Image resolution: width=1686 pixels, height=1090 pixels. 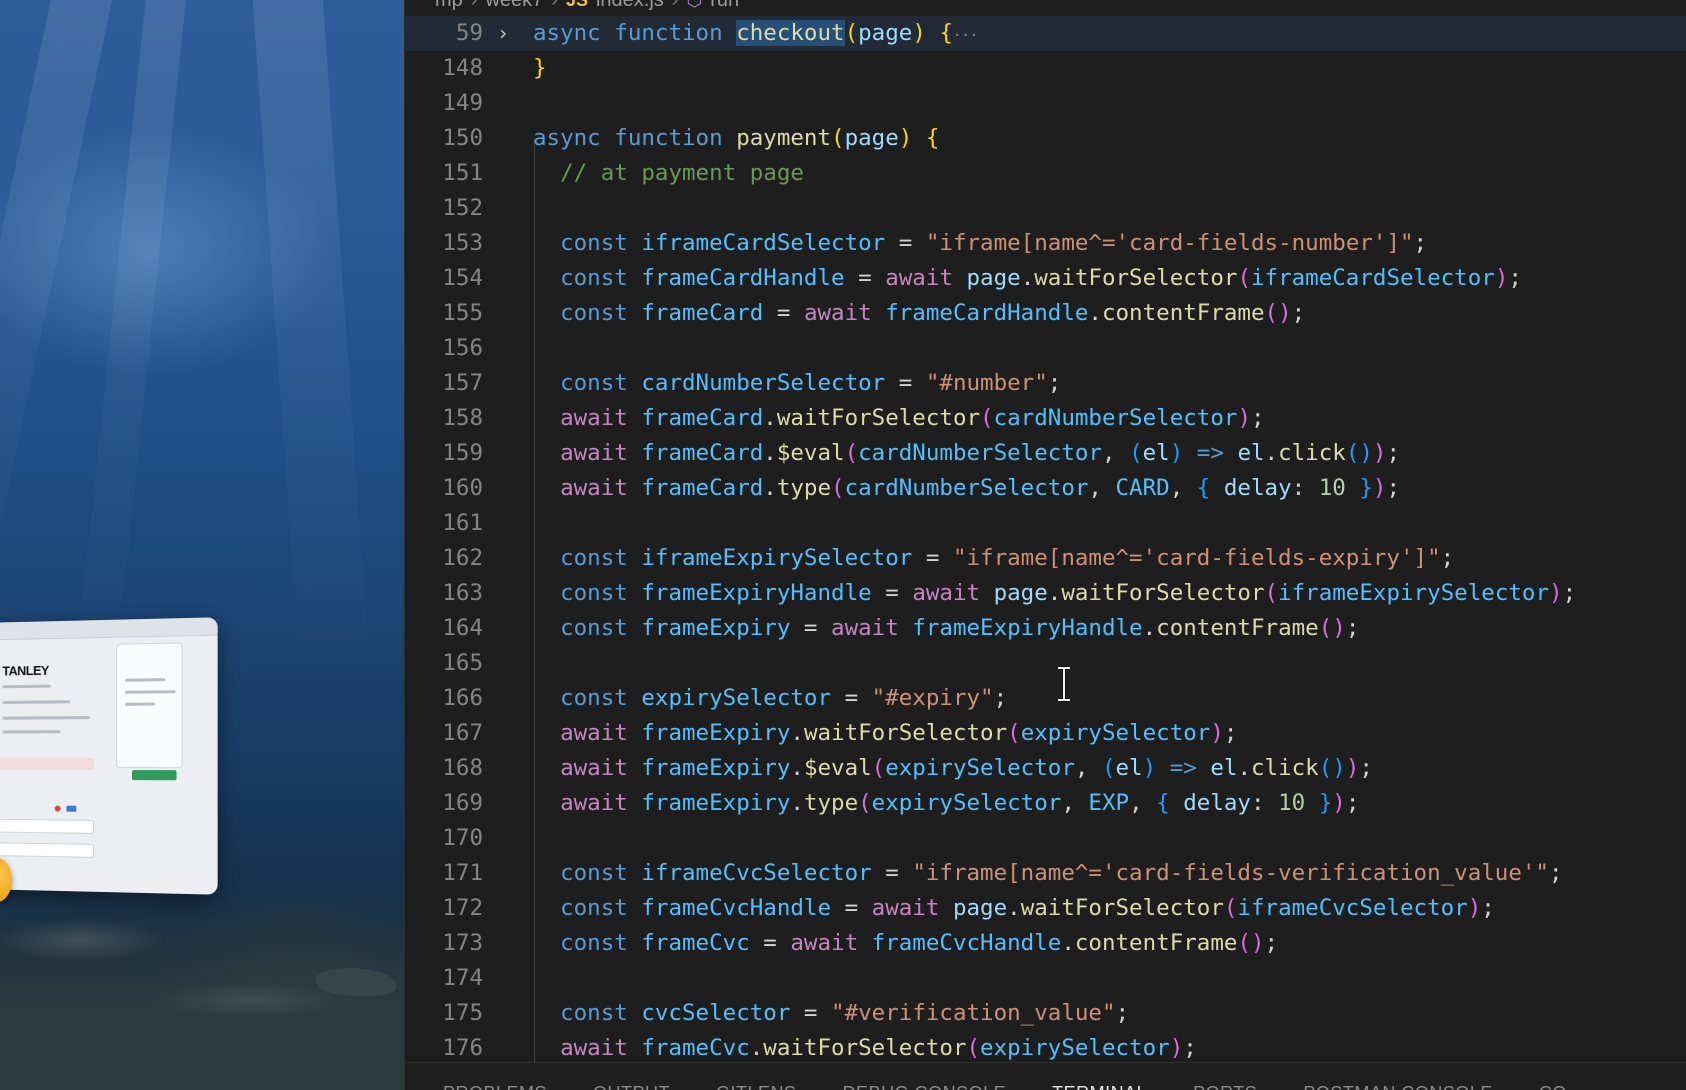 What do you see at coordinates (1398, 1076) in the screenshot?
I see `panel-tab-postman-console: POSTMAN CONSOLE` at bounding box center [1398, 1076].